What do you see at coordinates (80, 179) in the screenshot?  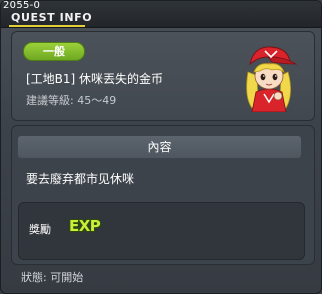 I see `content-text: 要去廢弃都市见休咪` at bounding box center [80, 179].